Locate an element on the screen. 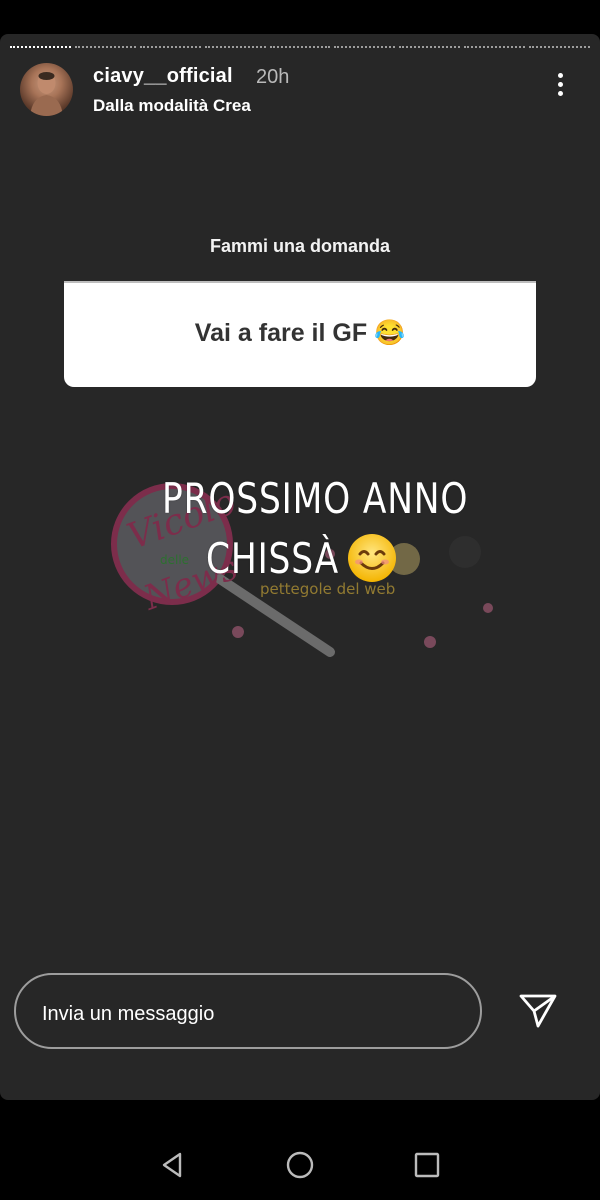 This screenshot has width=600, height=1200. story-header: ciavy__official 20h Dalla modalità Crea is located at coordinates (300, 91).